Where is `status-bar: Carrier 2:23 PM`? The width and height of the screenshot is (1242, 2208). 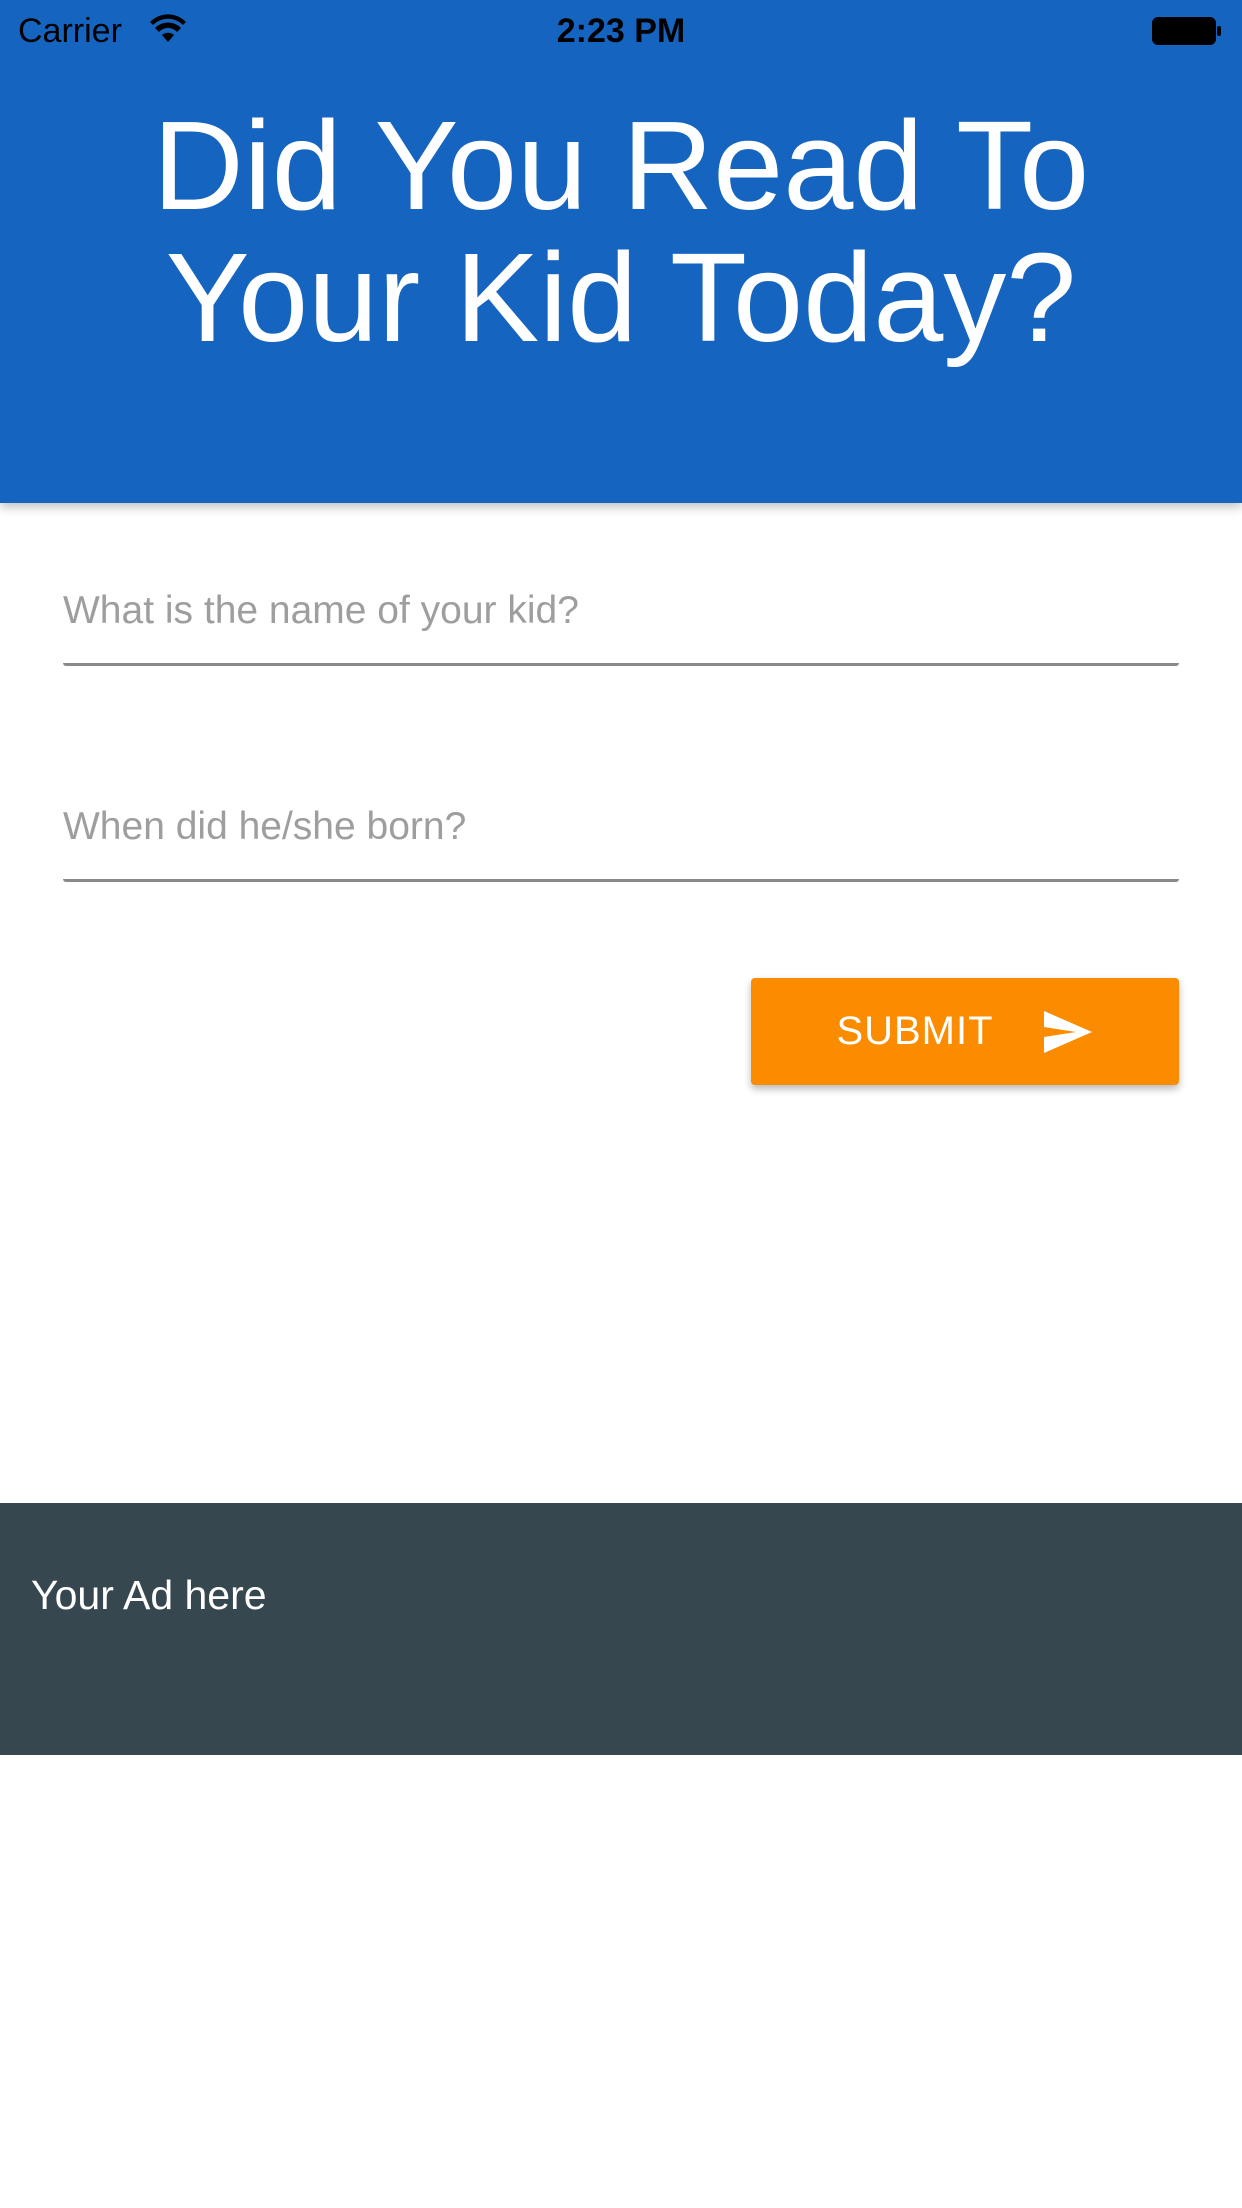
status-bar: Carrier 2:23 PM is located at coordinates (621, 31).